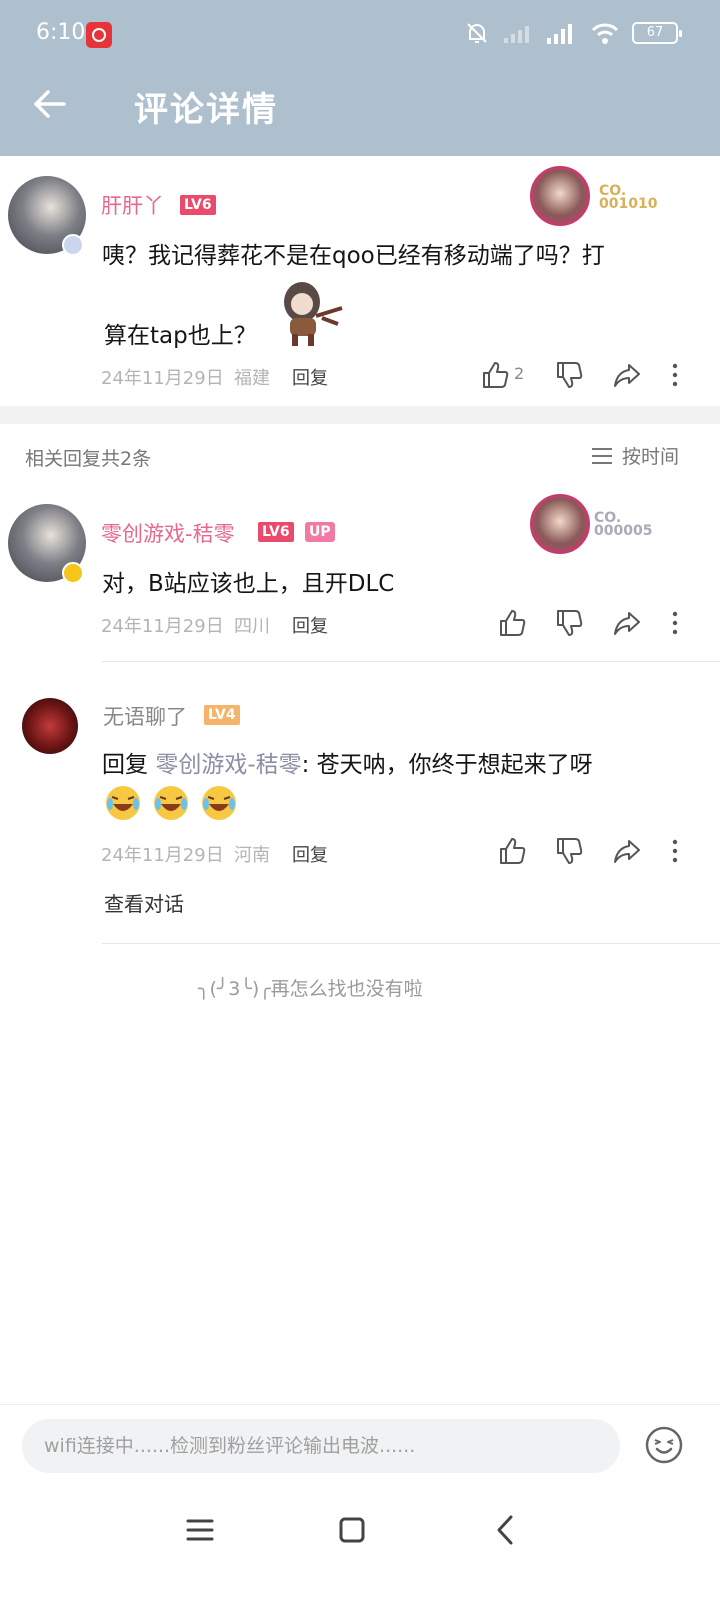 The image size is (720, 1600). I want to click on sticker-image, so click(313, 314).